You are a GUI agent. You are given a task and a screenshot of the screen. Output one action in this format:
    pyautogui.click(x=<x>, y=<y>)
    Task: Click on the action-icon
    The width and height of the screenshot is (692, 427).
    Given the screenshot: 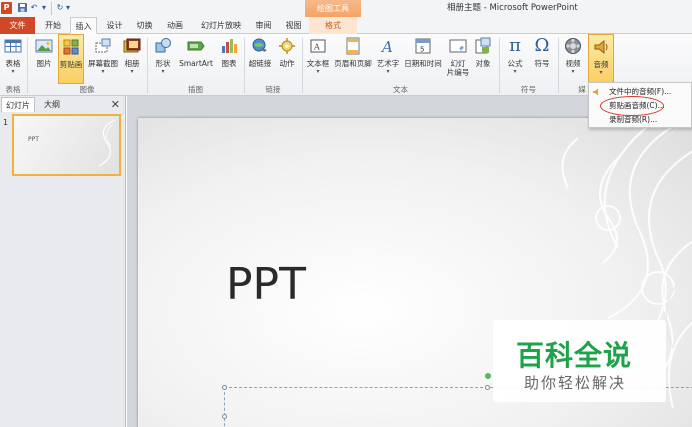 What is the action you would take?
    pyautogui.click(x=287, y=46)
    